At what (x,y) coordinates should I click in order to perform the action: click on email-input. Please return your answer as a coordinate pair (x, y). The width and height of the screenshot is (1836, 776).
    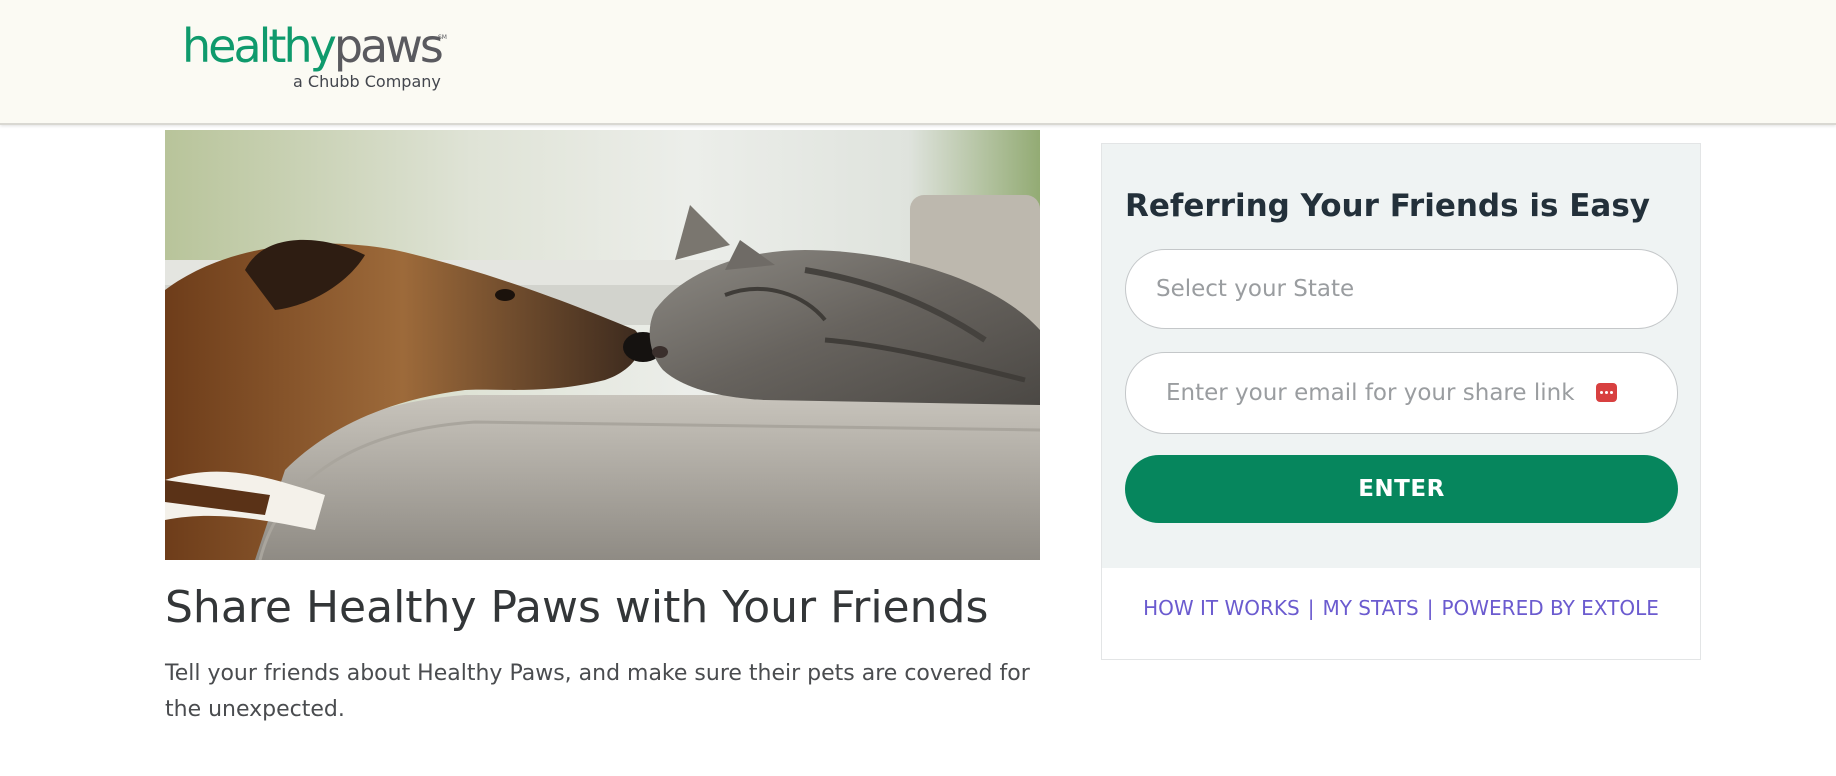
    Looking at the image, I should click on (1384, 393).